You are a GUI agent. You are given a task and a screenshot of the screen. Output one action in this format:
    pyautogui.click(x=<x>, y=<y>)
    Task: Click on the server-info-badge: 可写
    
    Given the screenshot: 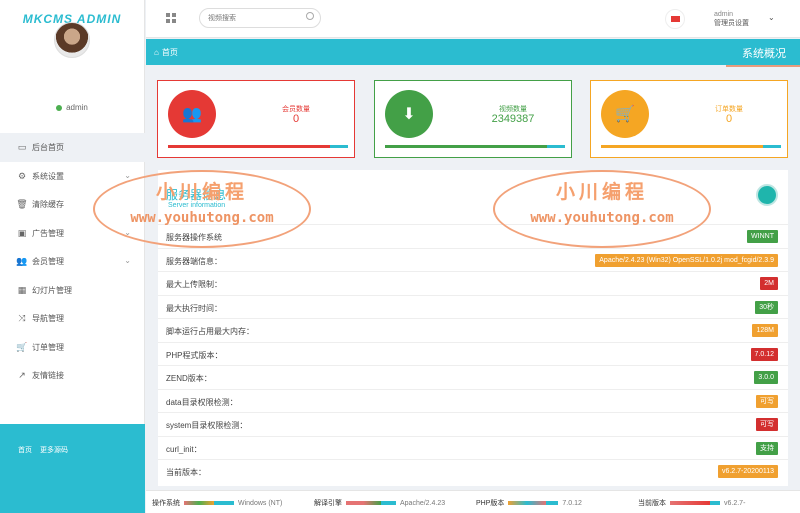 What is the action you would take?
    pyautogui.click(x=767, y=424)
    